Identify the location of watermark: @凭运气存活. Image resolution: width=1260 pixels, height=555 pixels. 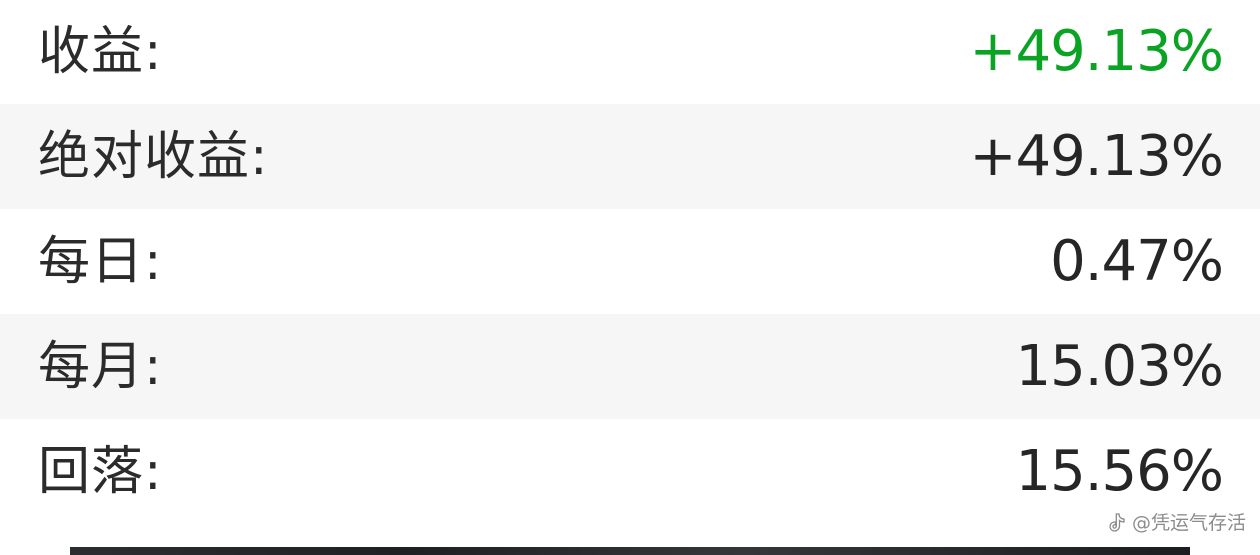
(1176, 521).